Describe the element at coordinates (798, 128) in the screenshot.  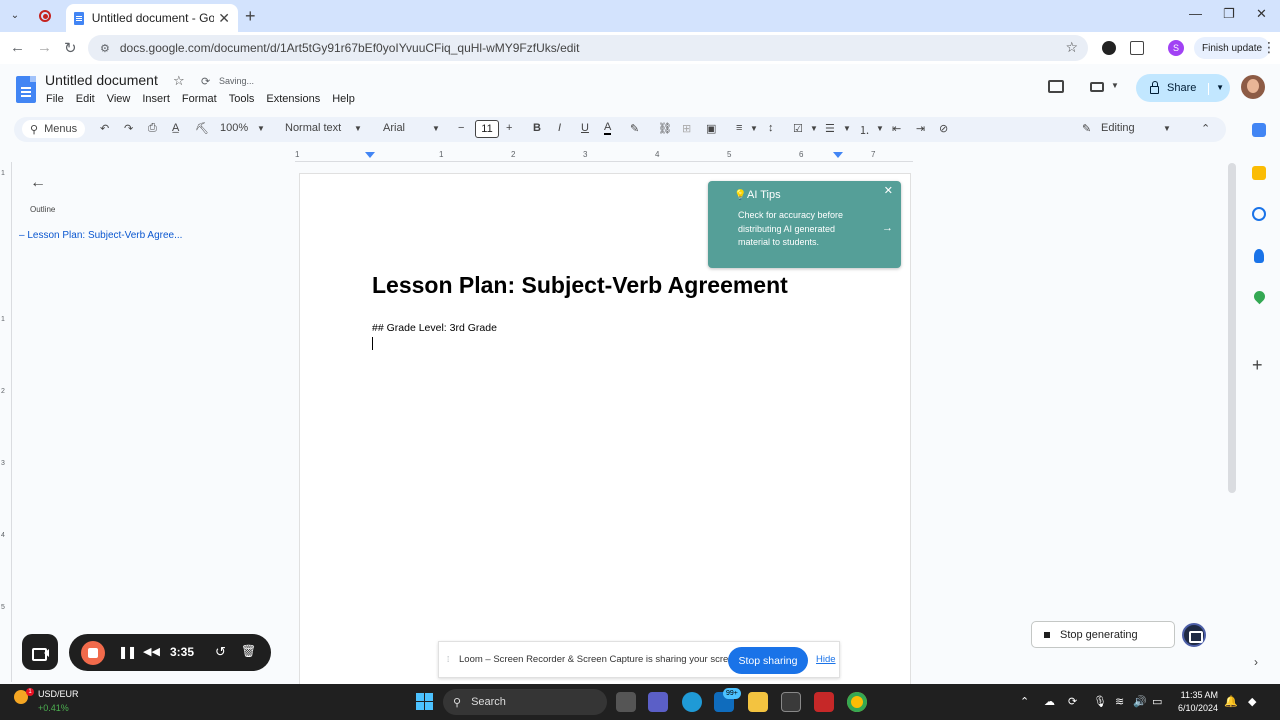
I see `checklist-icon: ☑` at that location.